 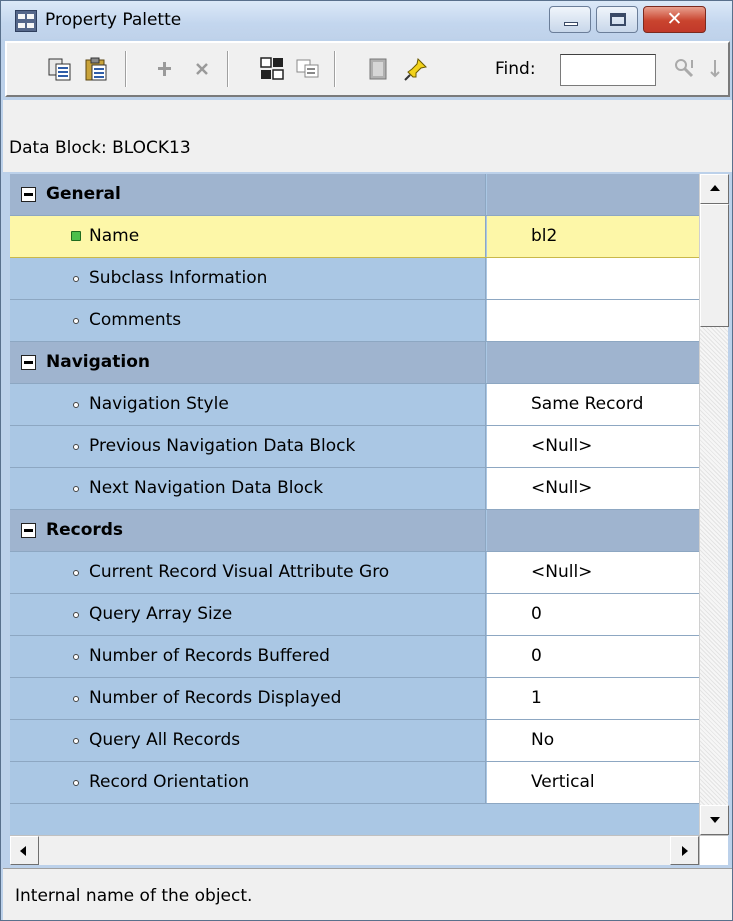 I want to click on copy-properties-icon, so click(x=60, y=69).